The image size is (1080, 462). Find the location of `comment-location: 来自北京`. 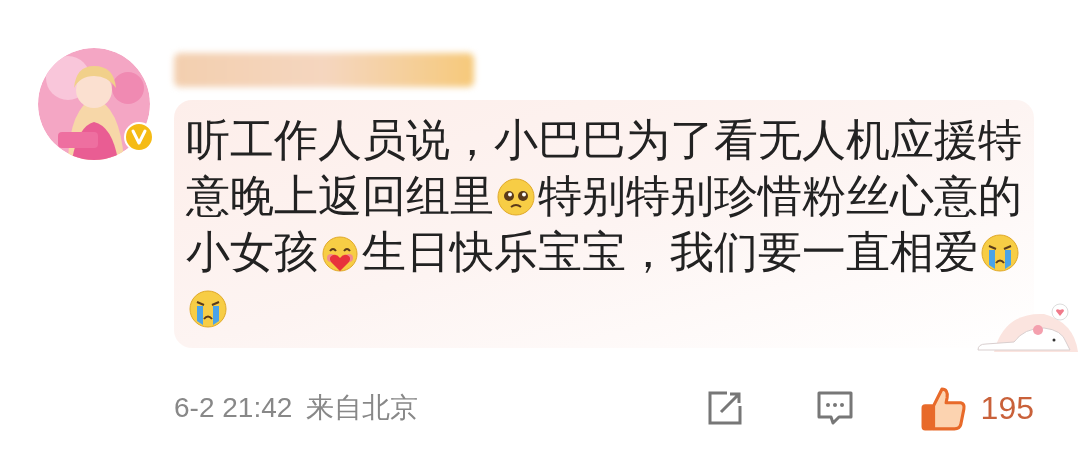

comment-location: 来自北京 is located at coordinates (362, 408).